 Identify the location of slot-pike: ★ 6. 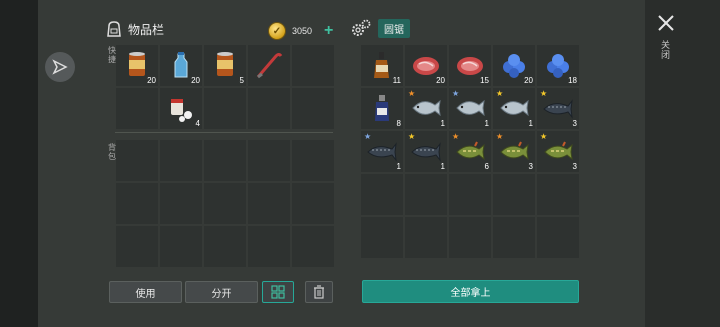
(470, 151).